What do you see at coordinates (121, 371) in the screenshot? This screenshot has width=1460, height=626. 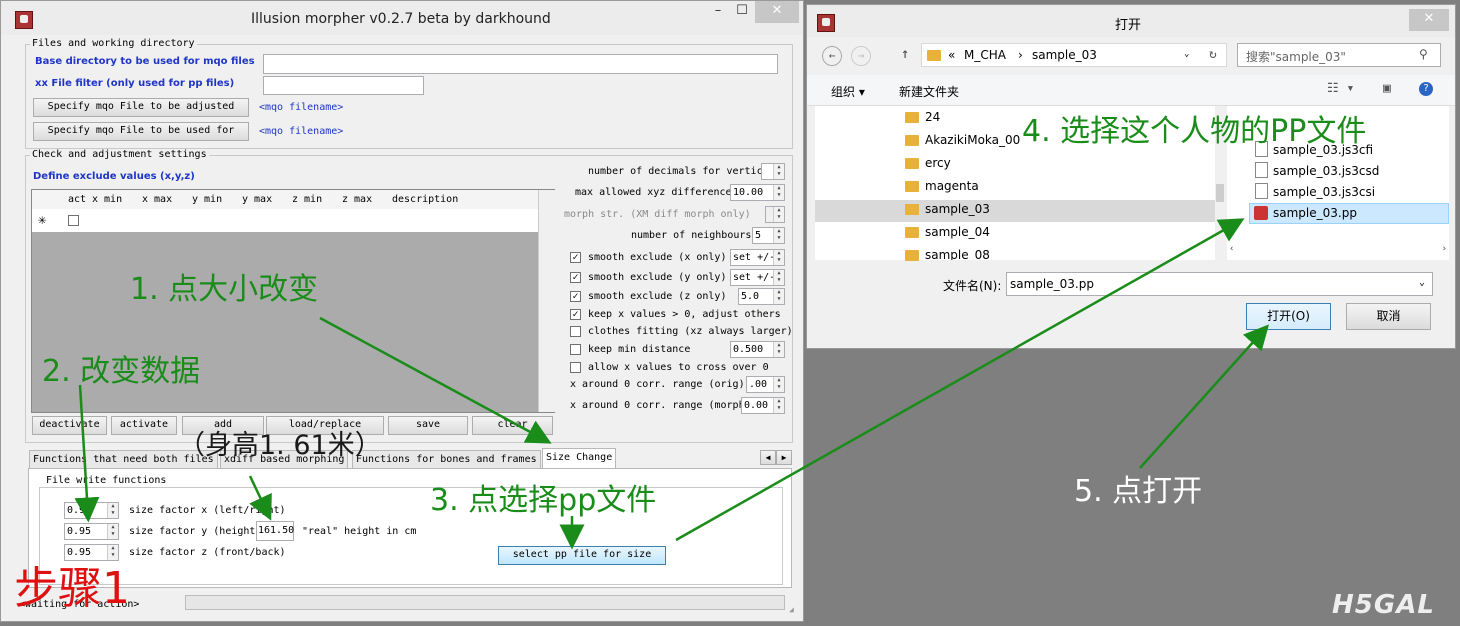 I see `annotation-step2: 2. 改变数据` at bounding box center [121, 371].